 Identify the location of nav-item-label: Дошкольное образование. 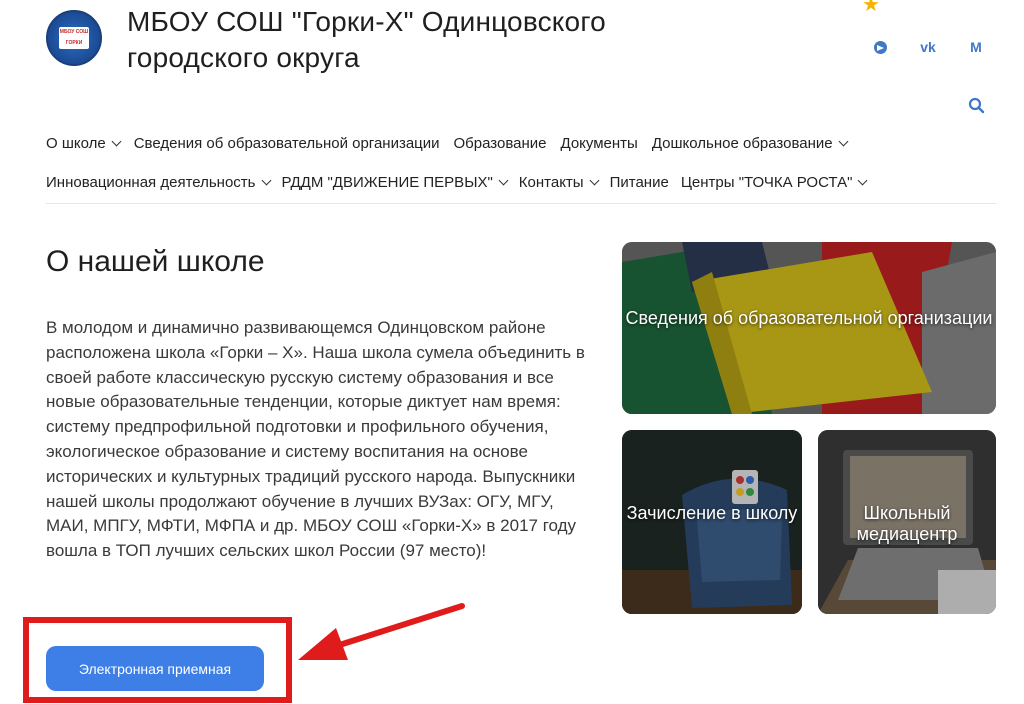
(742, 143).